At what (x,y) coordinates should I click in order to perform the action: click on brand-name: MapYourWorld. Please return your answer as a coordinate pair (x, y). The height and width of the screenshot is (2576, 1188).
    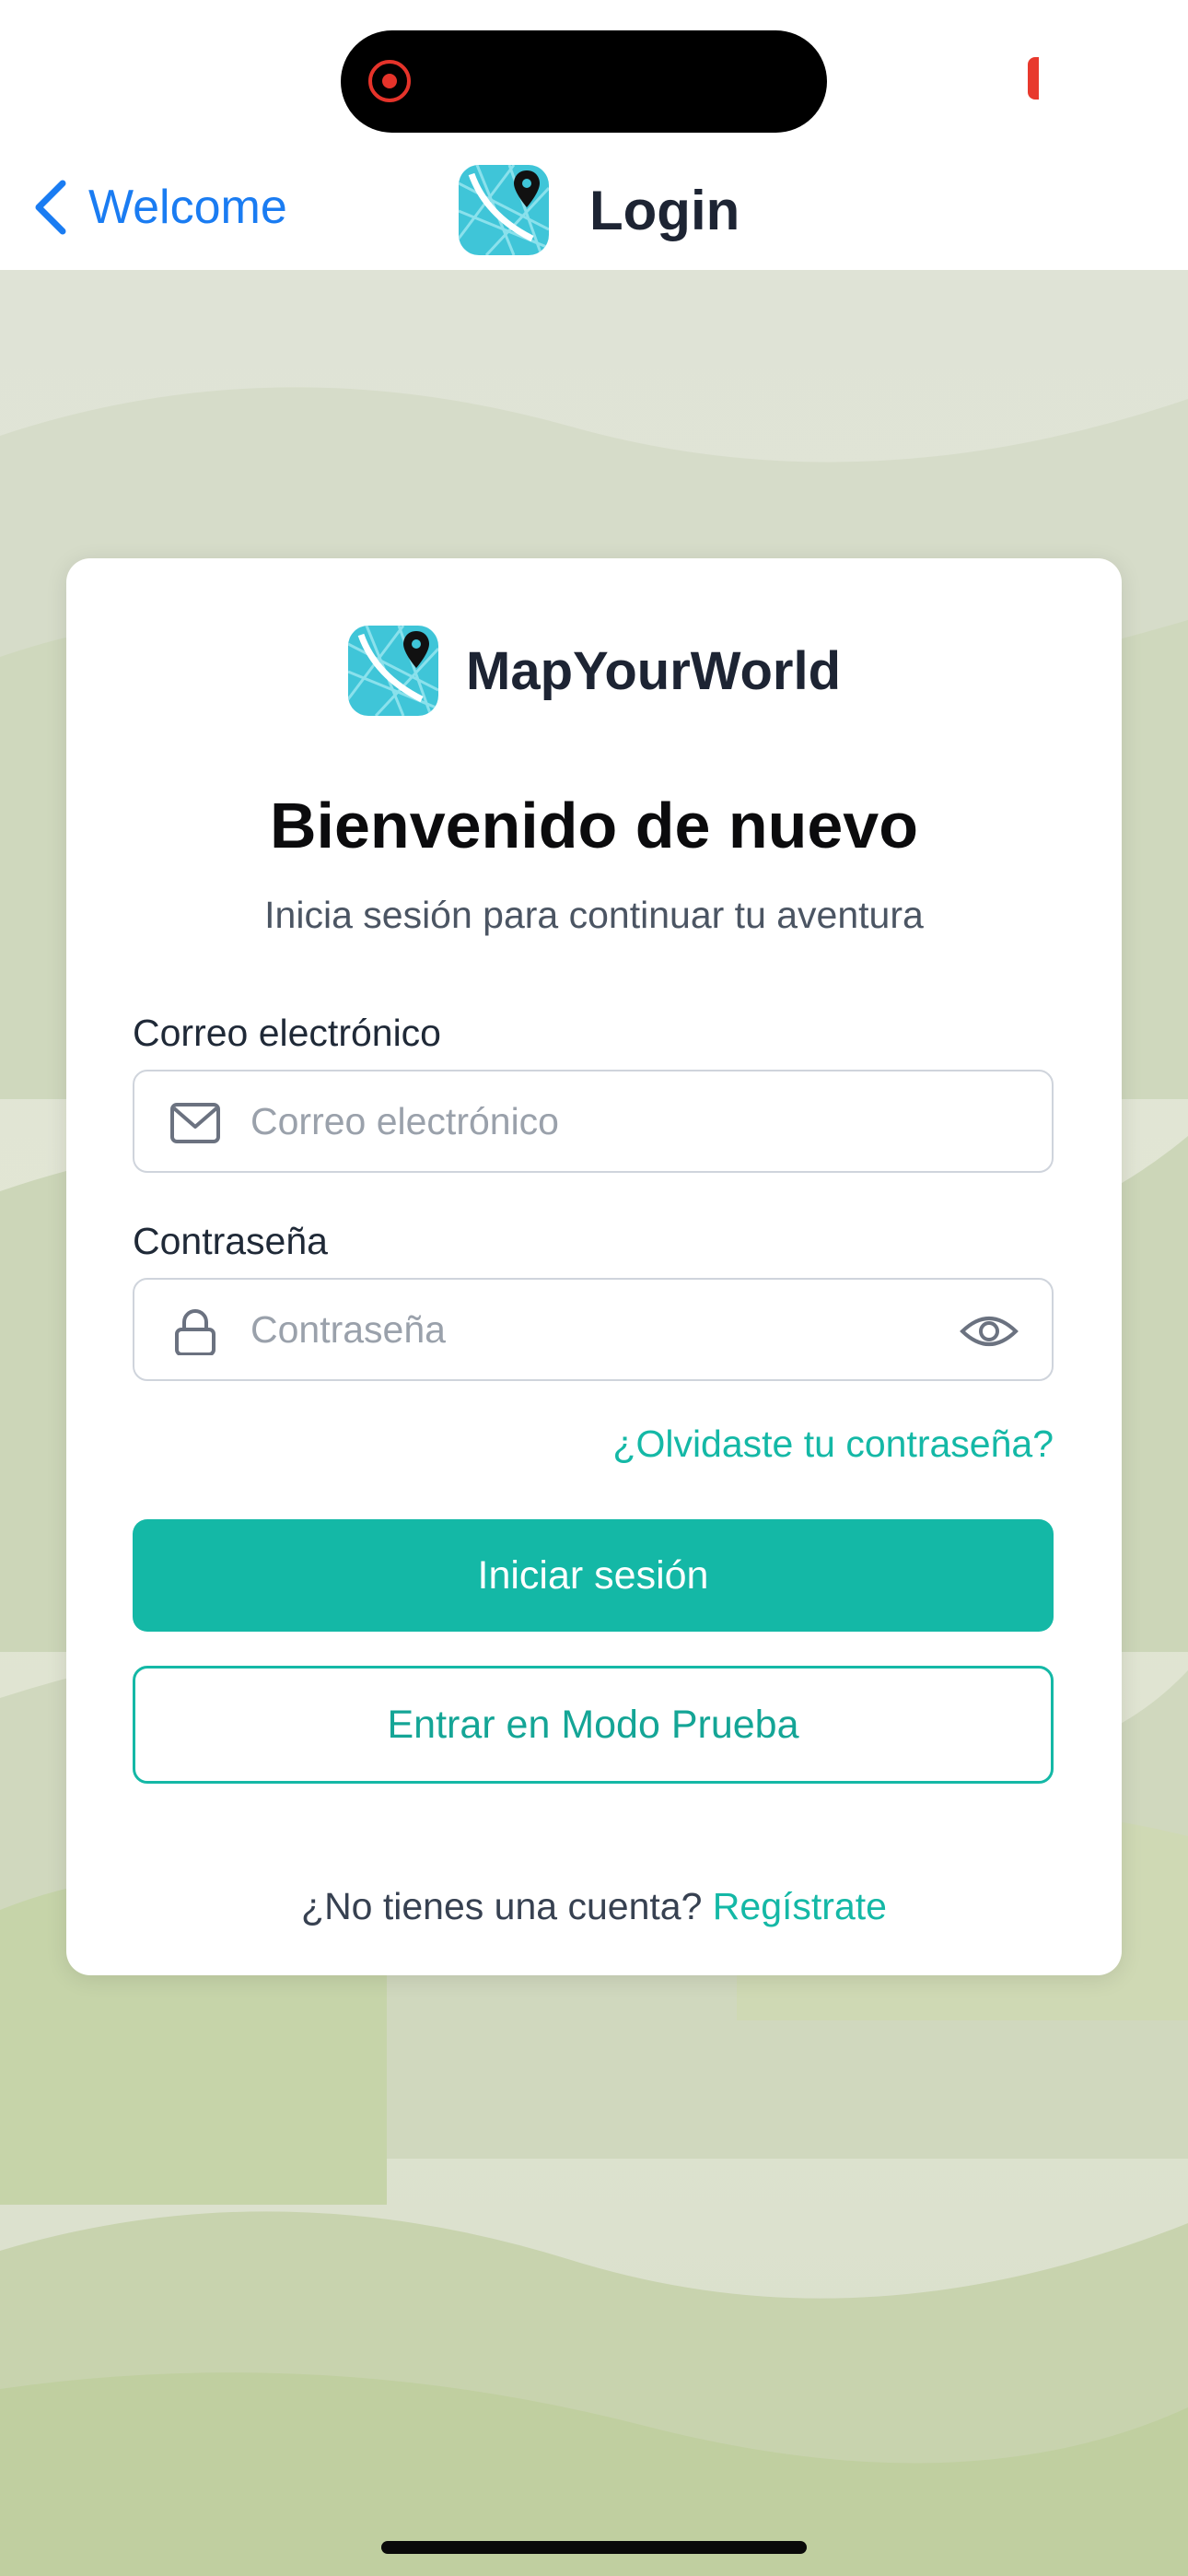
    Looking at the image, I should click on (654, 670).